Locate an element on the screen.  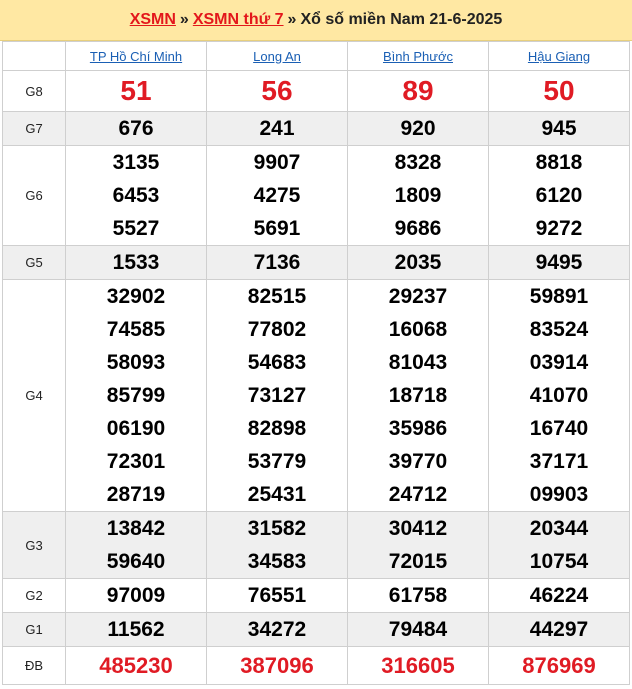
result-value: 37171 is located at coordinates (559, 461).